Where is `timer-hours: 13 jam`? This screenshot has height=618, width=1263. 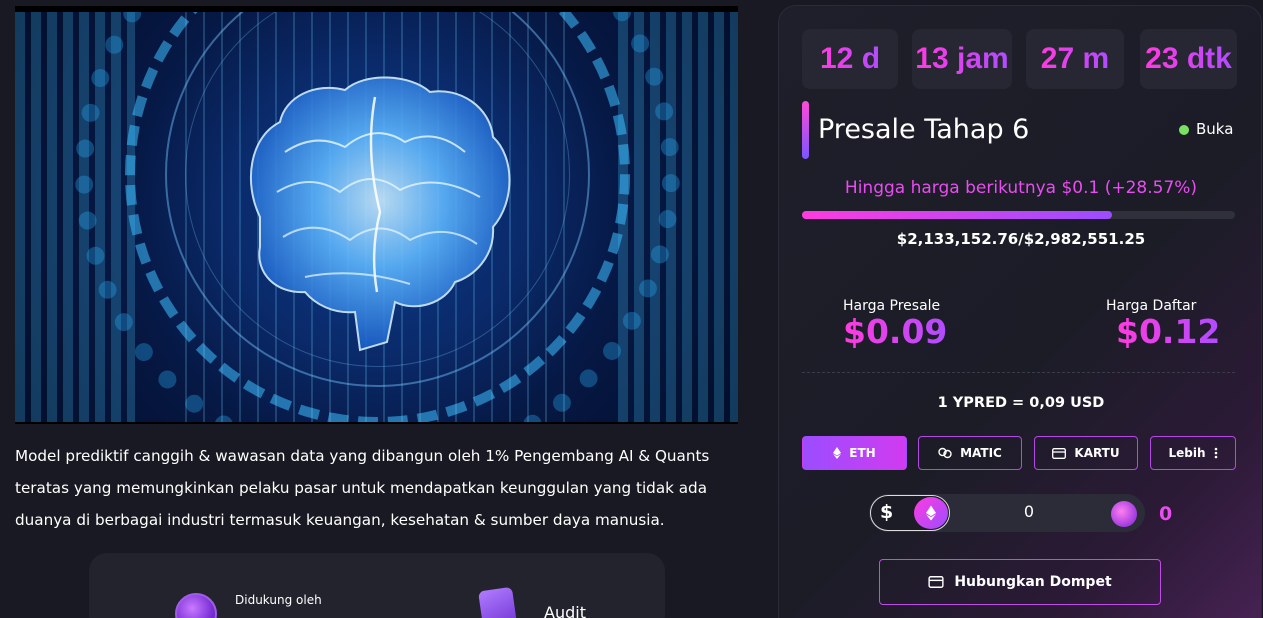 timer-hours: 13 jam is located at coordinates (962, 59).